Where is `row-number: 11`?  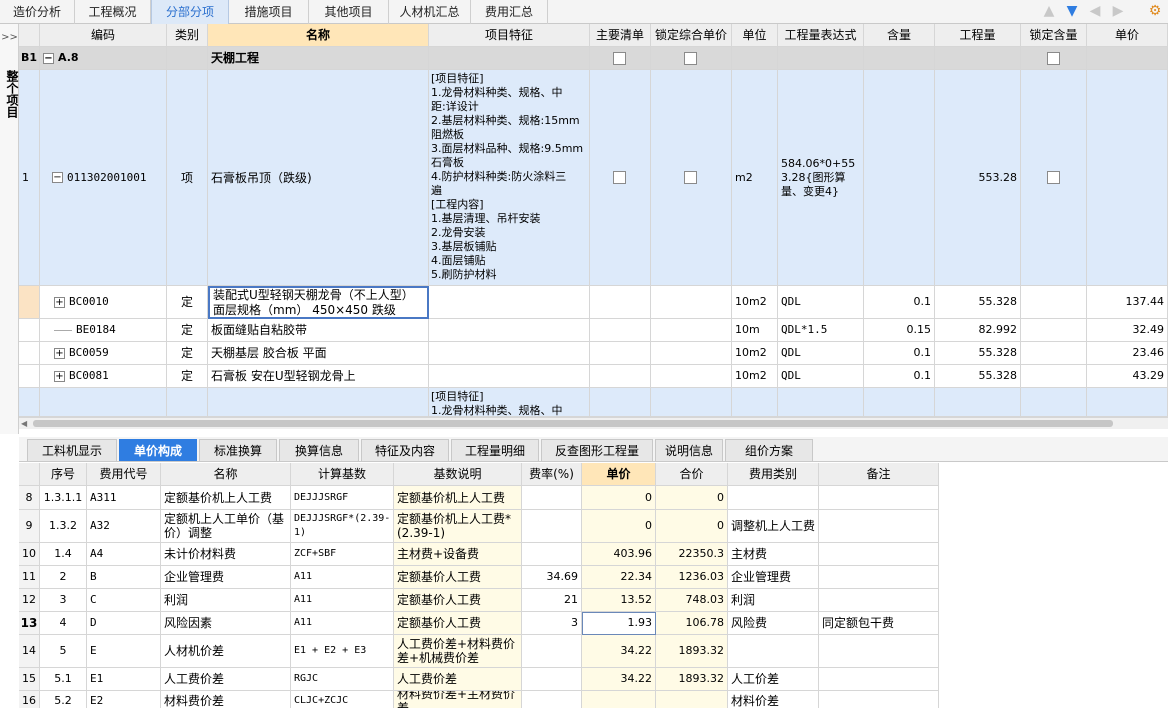
row-number: 11 is located at coordinates (29, 577).